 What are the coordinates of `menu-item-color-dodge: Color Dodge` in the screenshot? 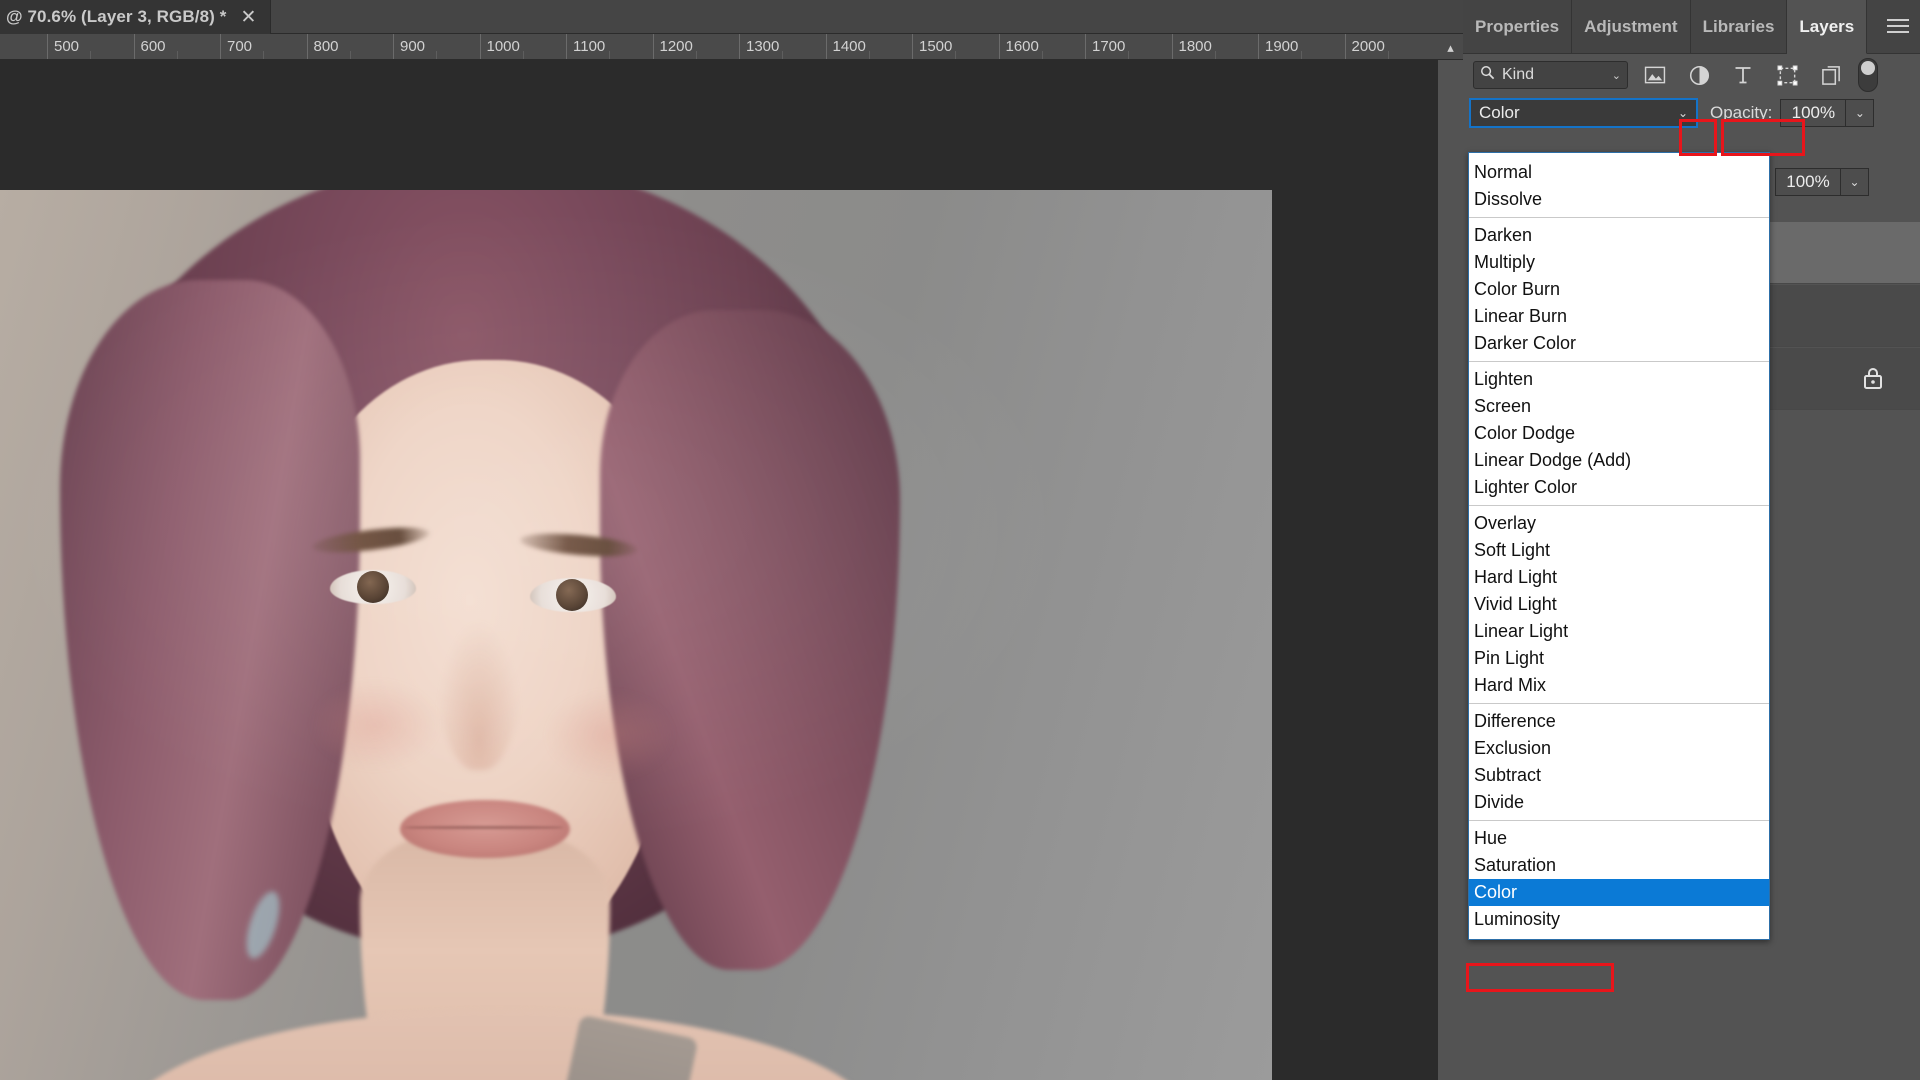 It's located at (1619, 433).